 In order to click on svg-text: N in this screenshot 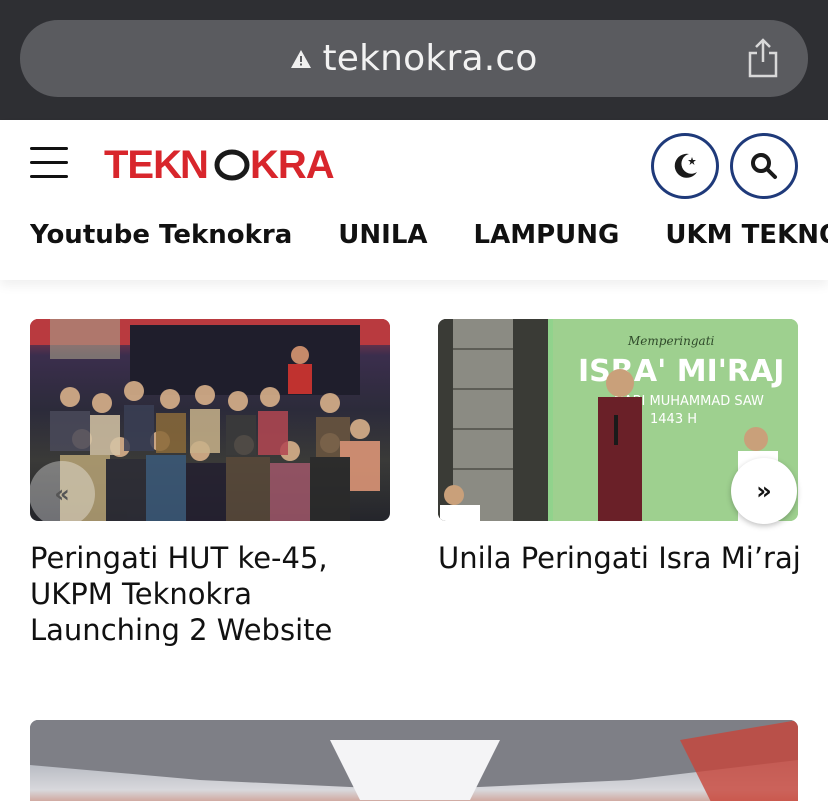, I will do `click(194, 165)`.